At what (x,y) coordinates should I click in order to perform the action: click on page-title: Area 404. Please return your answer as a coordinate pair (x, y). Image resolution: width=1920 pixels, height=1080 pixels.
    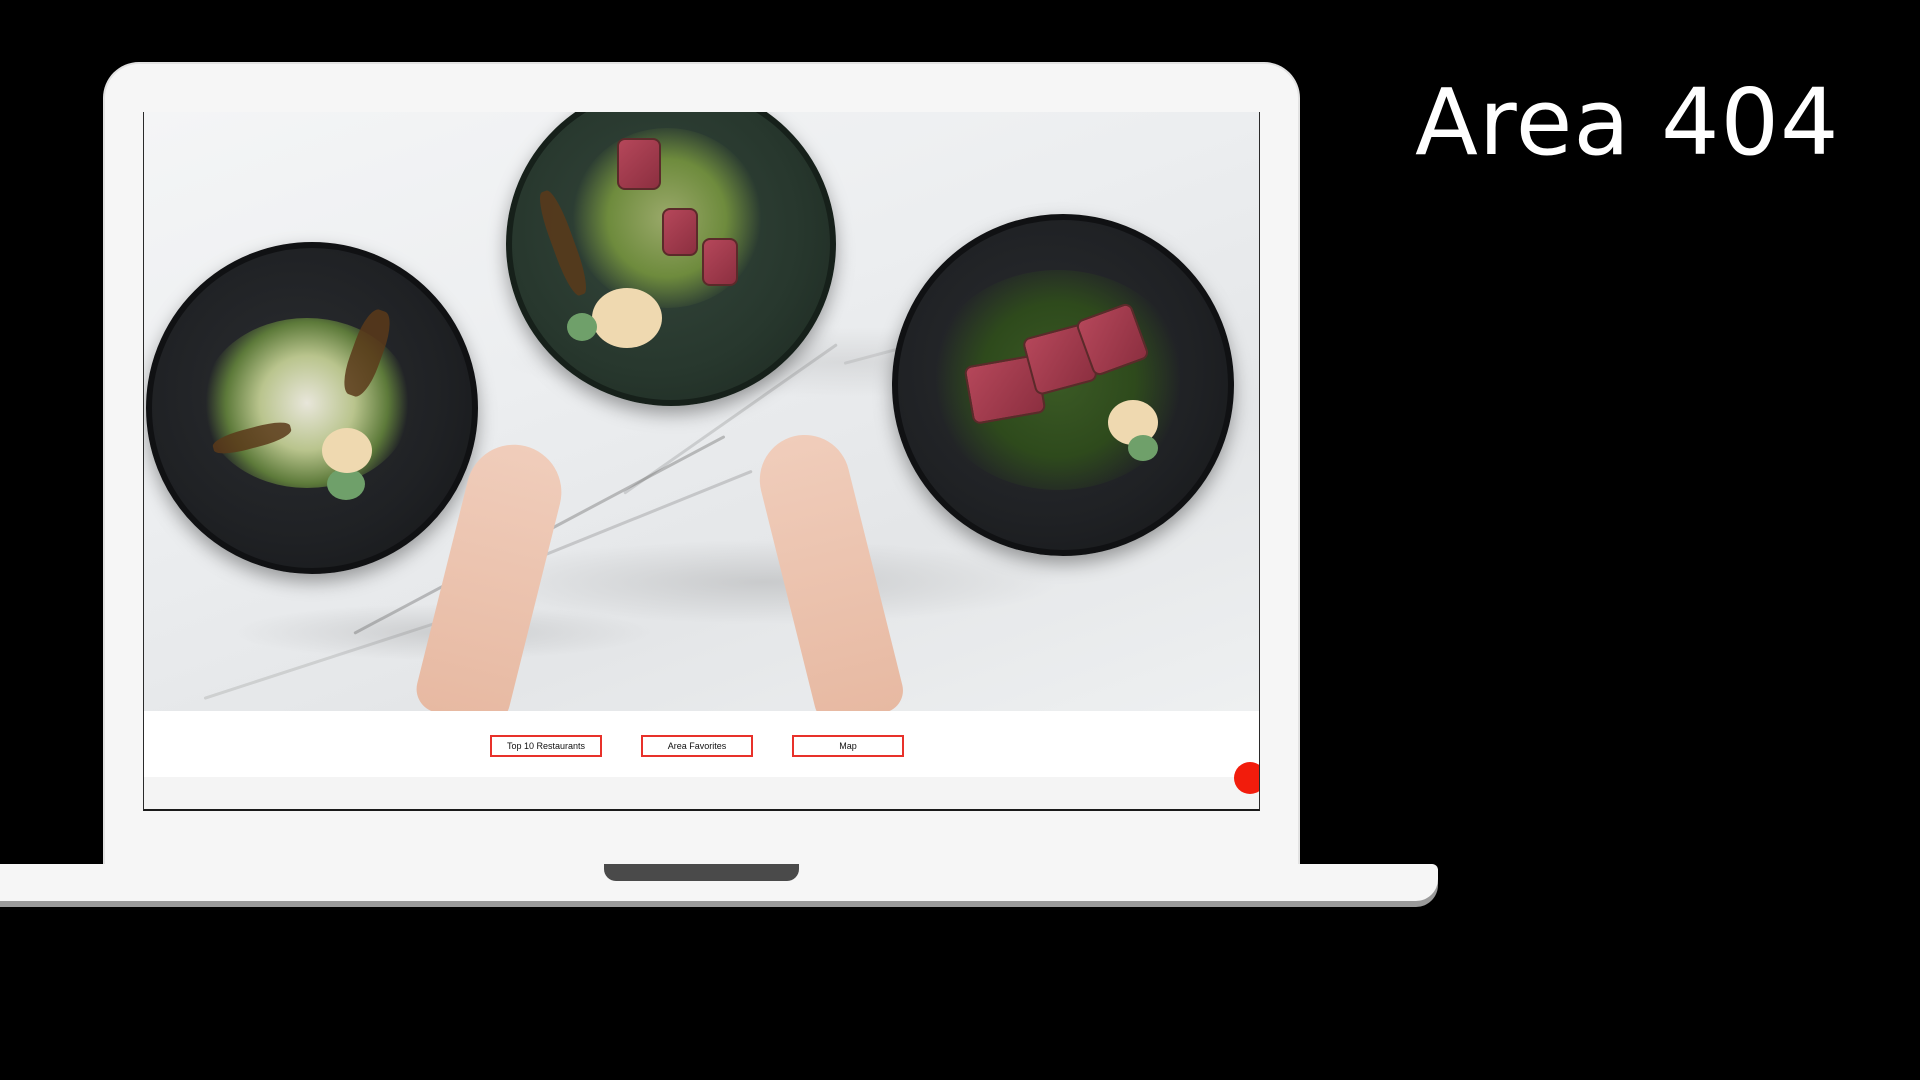
    Looking at the image, I should click on (1627, 122).